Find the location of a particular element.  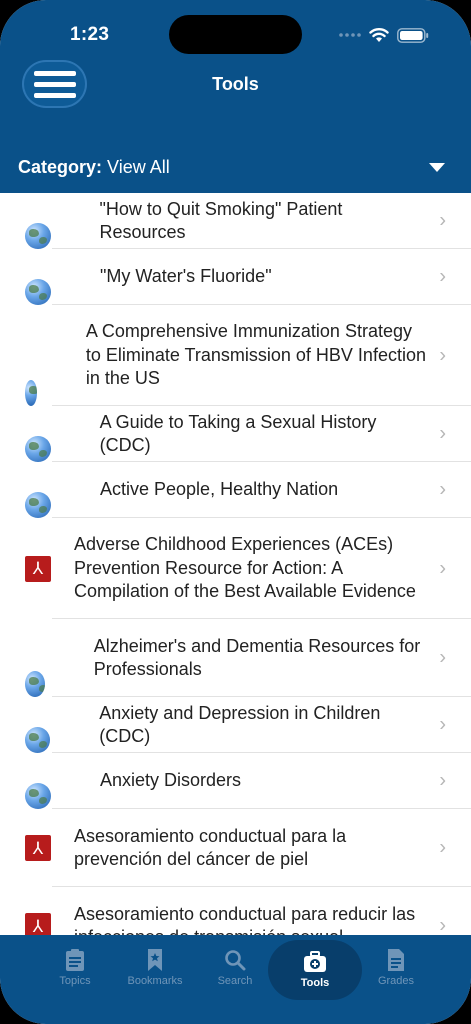

category-selector: Category: View All is located at coordinates (231, 167).